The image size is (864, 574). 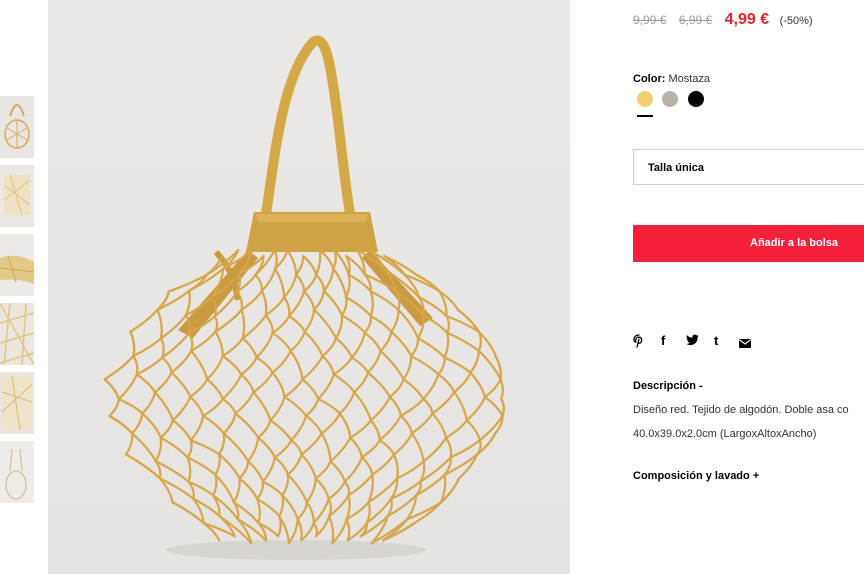 I want to click on add-to-bag-button: Añadir a la bolsa, so click(x=748, y=243).